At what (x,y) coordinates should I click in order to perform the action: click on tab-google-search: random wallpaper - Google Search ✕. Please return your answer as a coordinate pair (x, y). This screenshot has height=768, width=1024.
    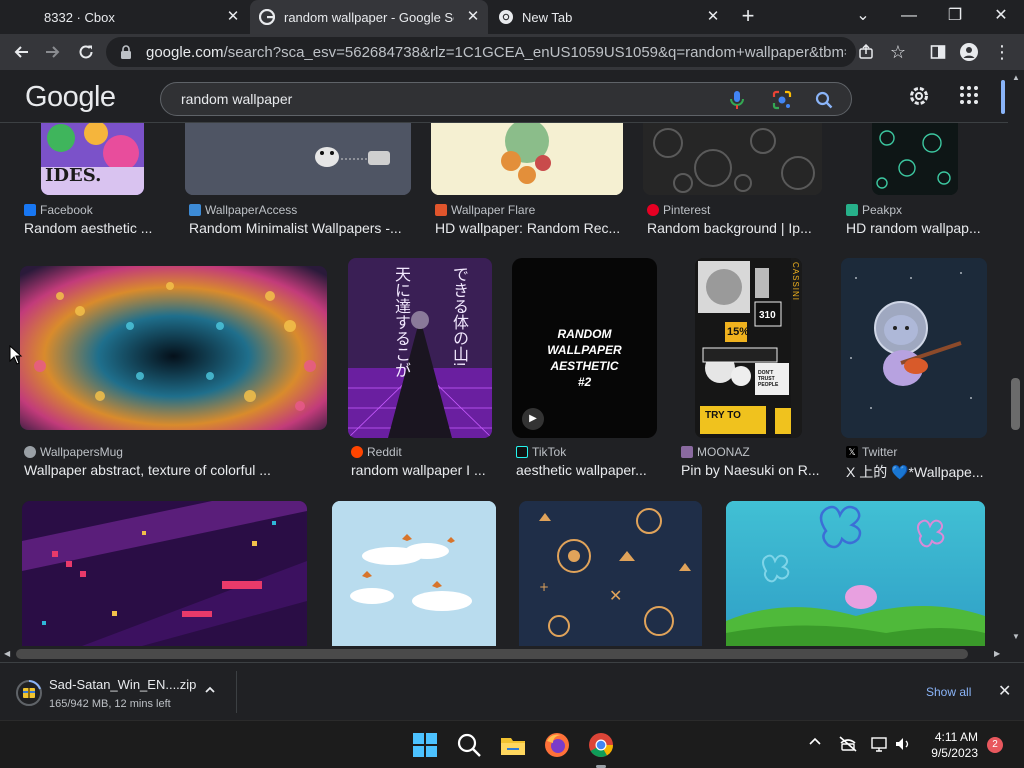
    Looking at the image, I should click on (369, 17).